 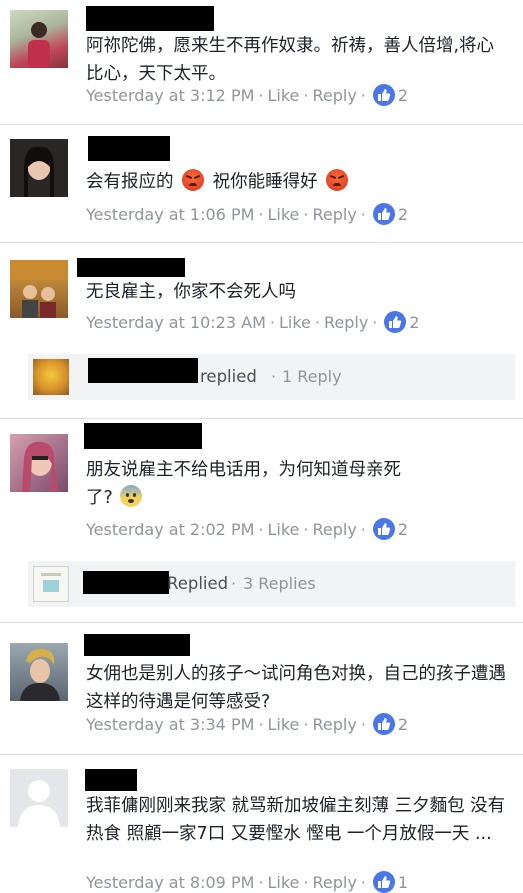 What do you see at coordinates (131, 496) in the screenshot?
I see `fearful-face-emoji` at bounding box center [131, 496].